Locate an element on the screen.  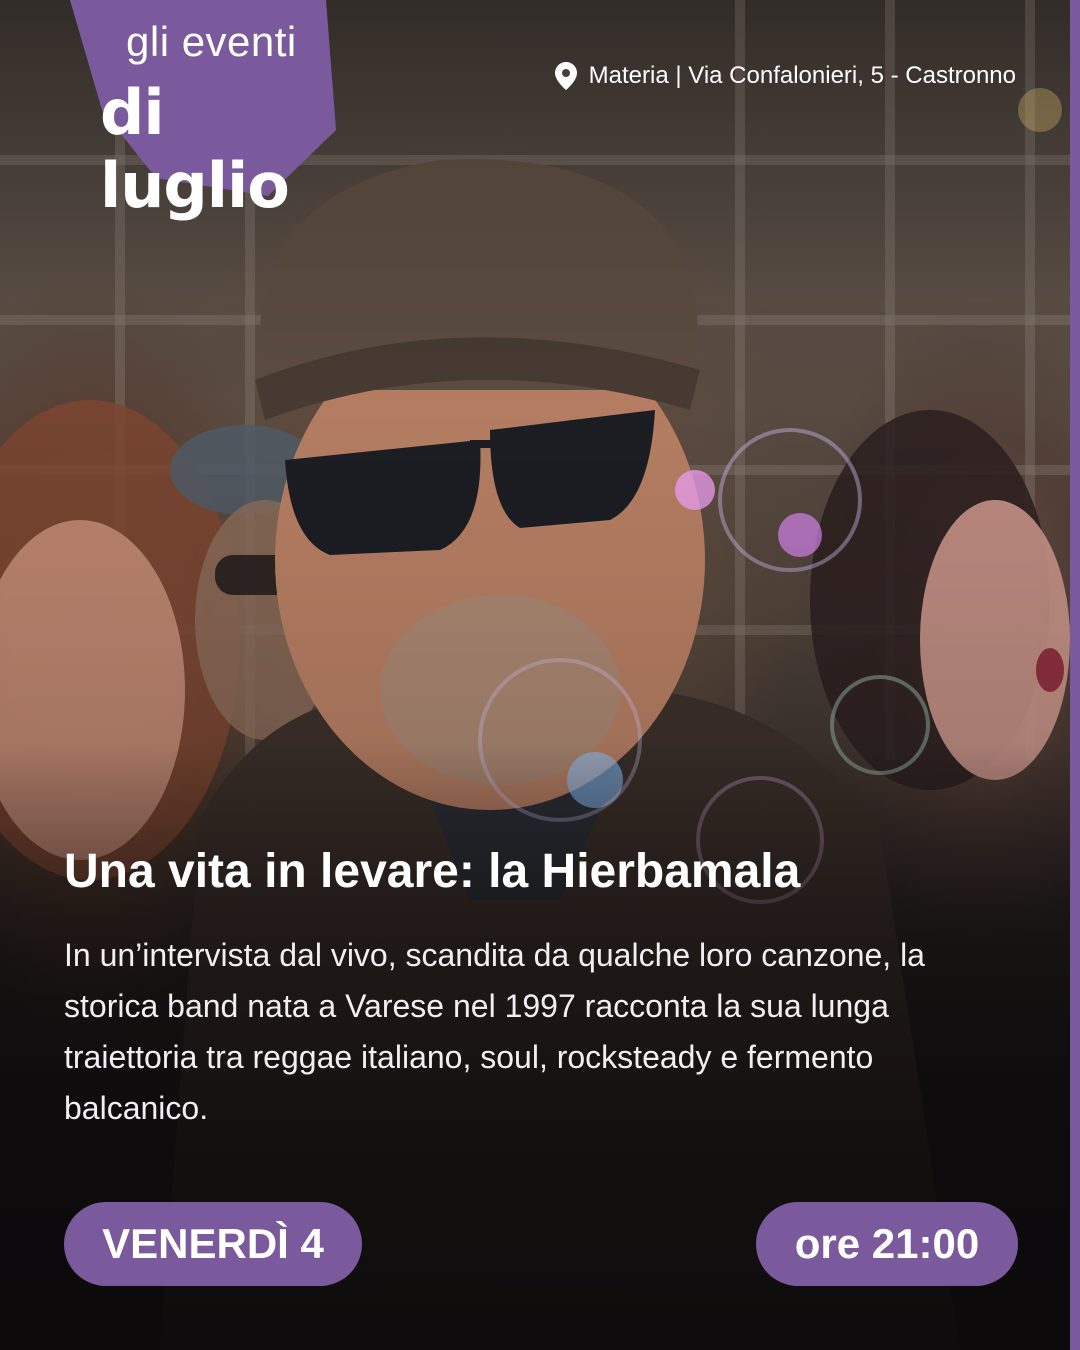
event-date-badge: VENERDÌ 4 is located at coordinates (213, 1244).